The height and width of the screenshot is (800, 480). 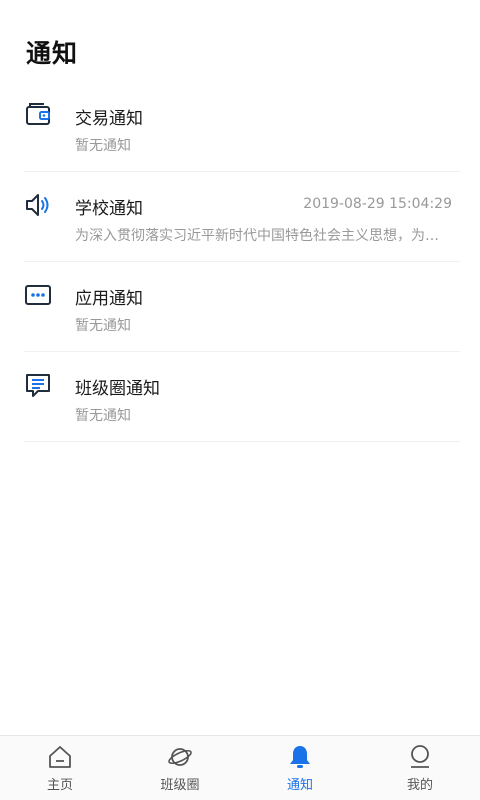 I want to click on page-title: 通知, so click(x=52, y=53).